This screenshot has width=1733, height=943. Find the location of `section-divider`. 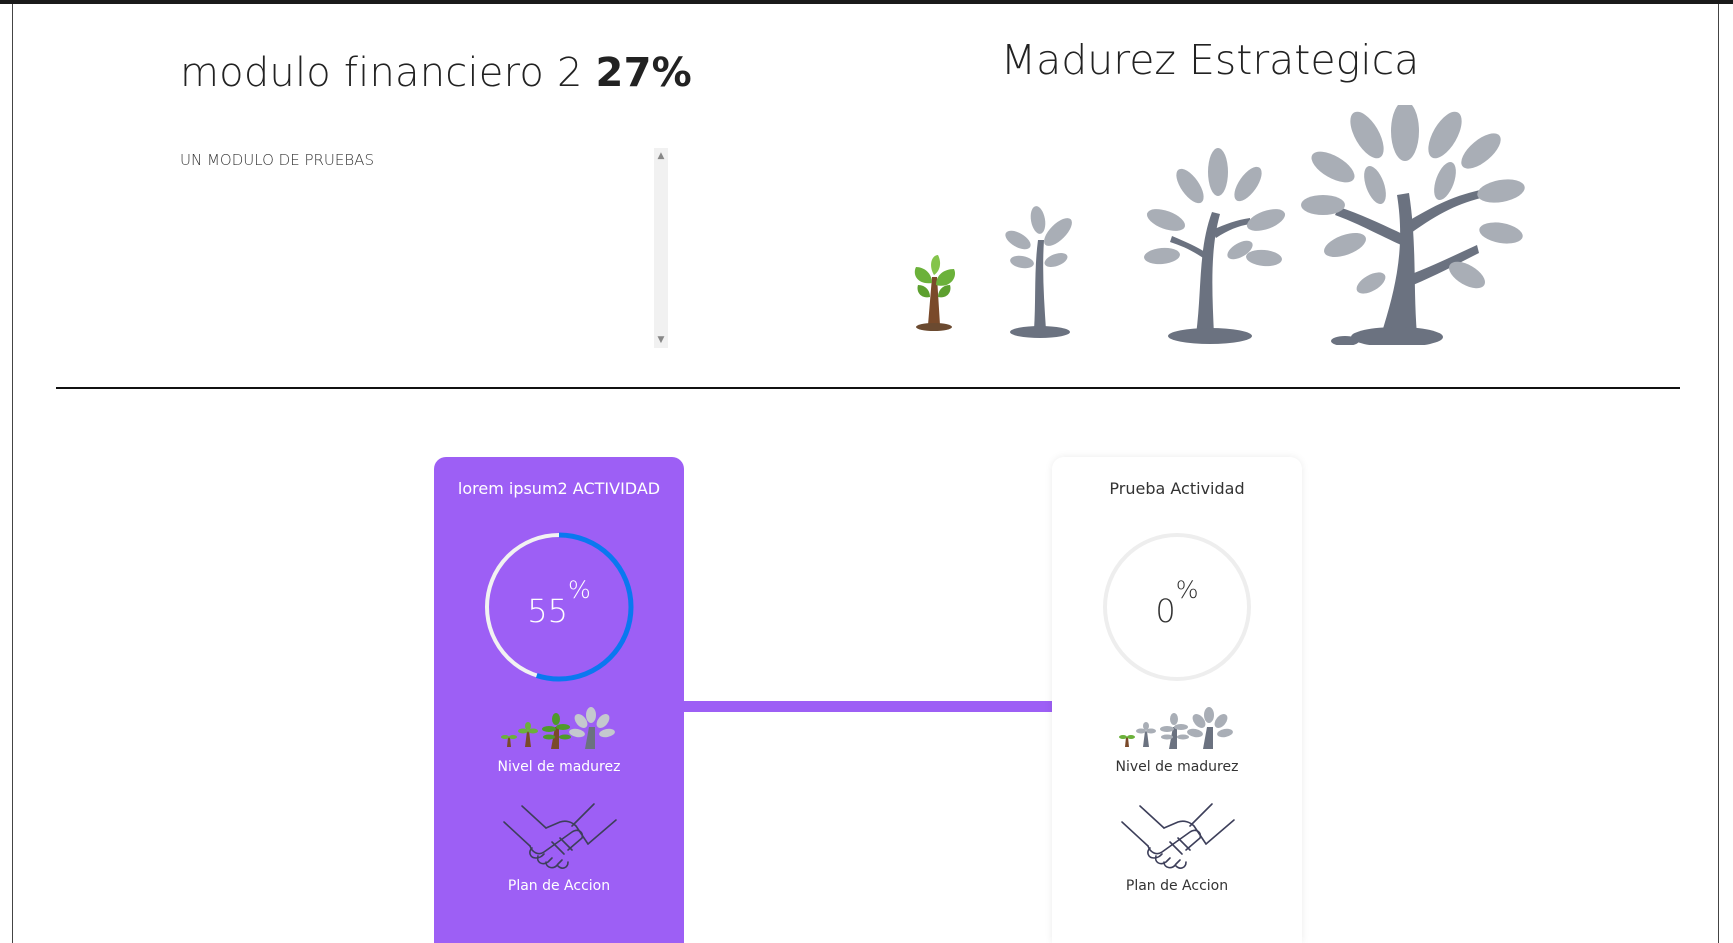

section-divider is located at coordinates (868, 388).